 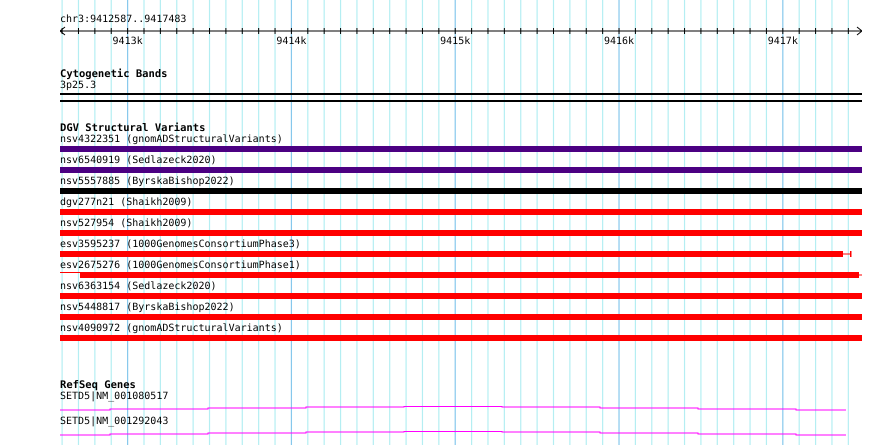 I want to click on tick-label: 9415k, so click(x=455, y=41).